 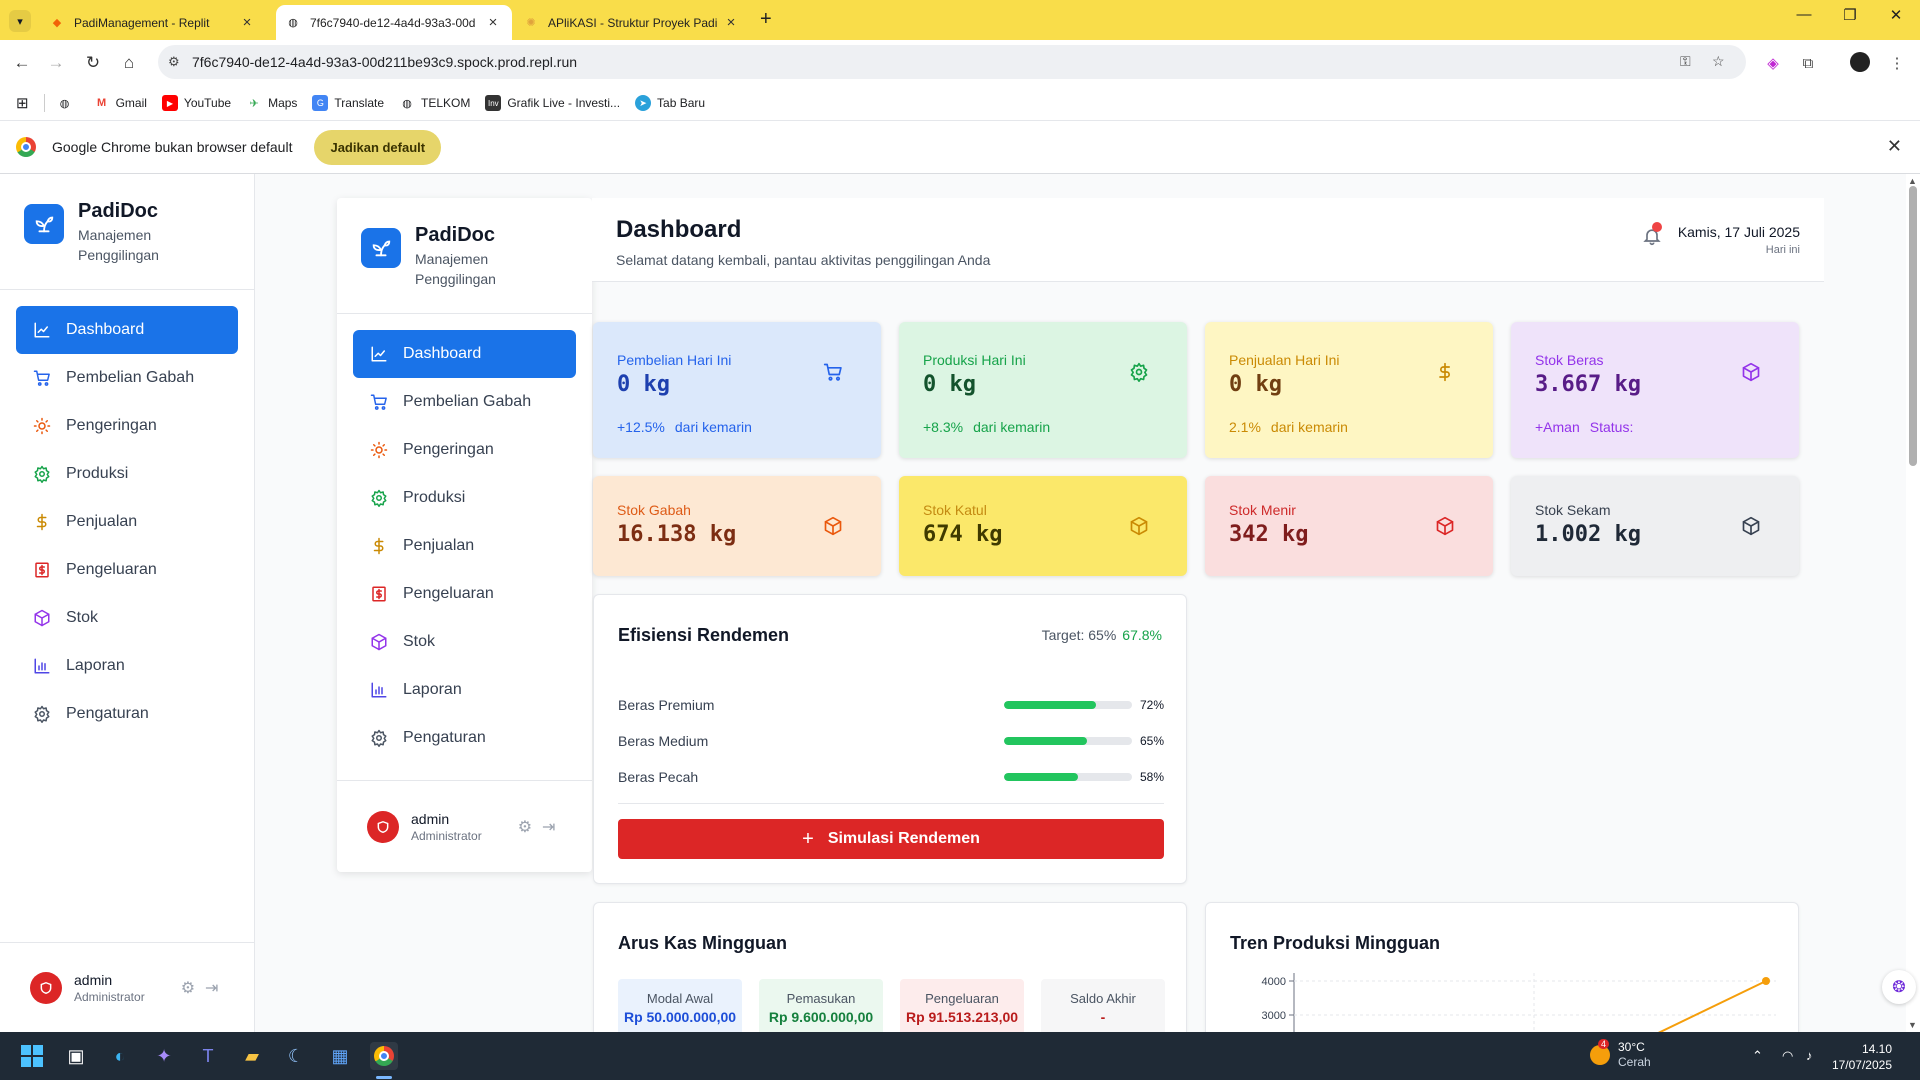 What do you see at coordinates (1894, 146) in the screenshot?
I see `close-icon: ✕` at bounding box center [1894, 146].